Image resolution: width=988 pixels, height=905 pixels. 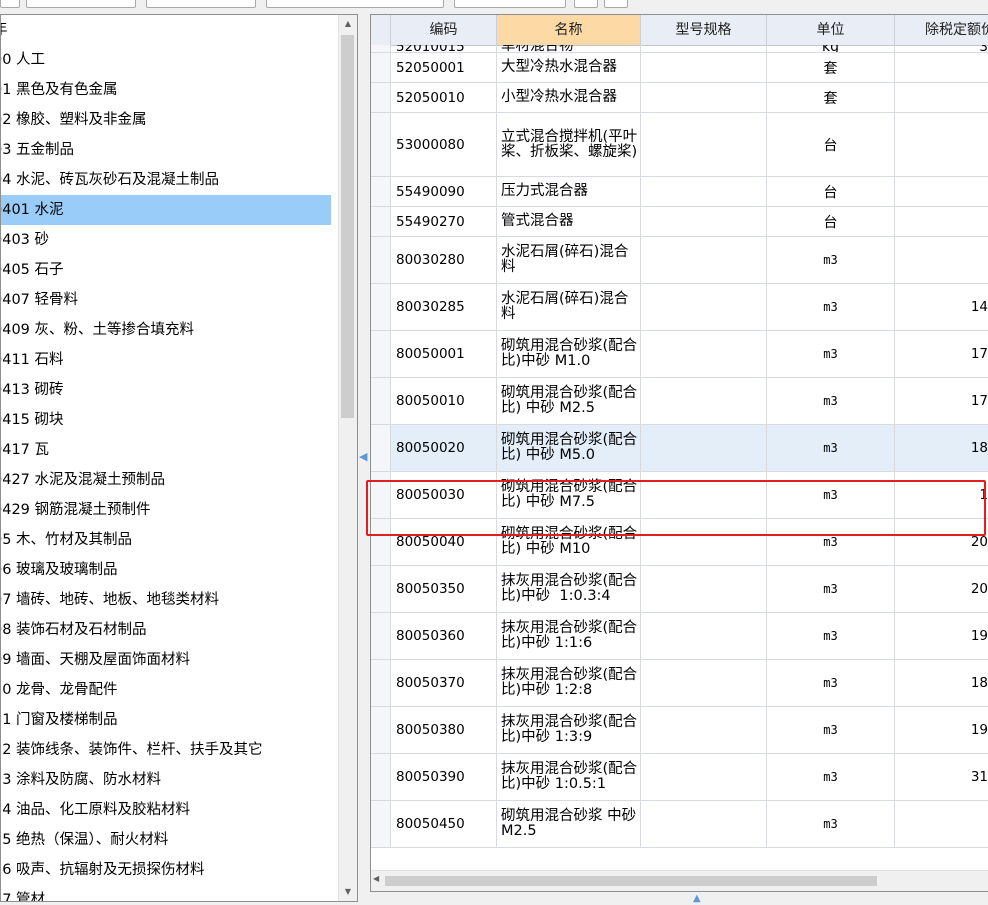 I want to click on table-row: 52050010 小型冷热水混合器 套, so click(x=679, y=98).